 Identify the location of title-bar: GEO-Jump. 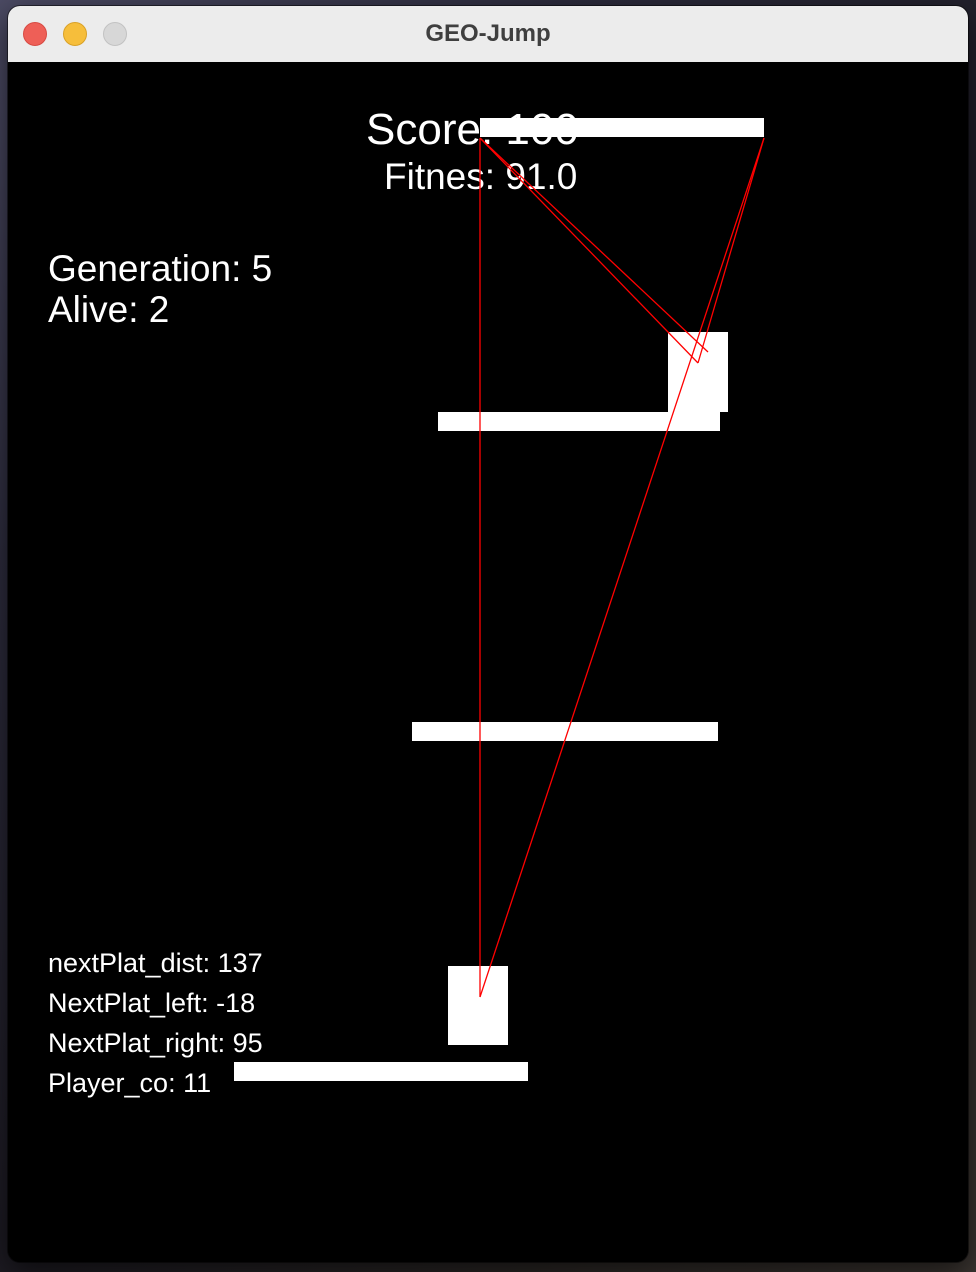
(488, 34).